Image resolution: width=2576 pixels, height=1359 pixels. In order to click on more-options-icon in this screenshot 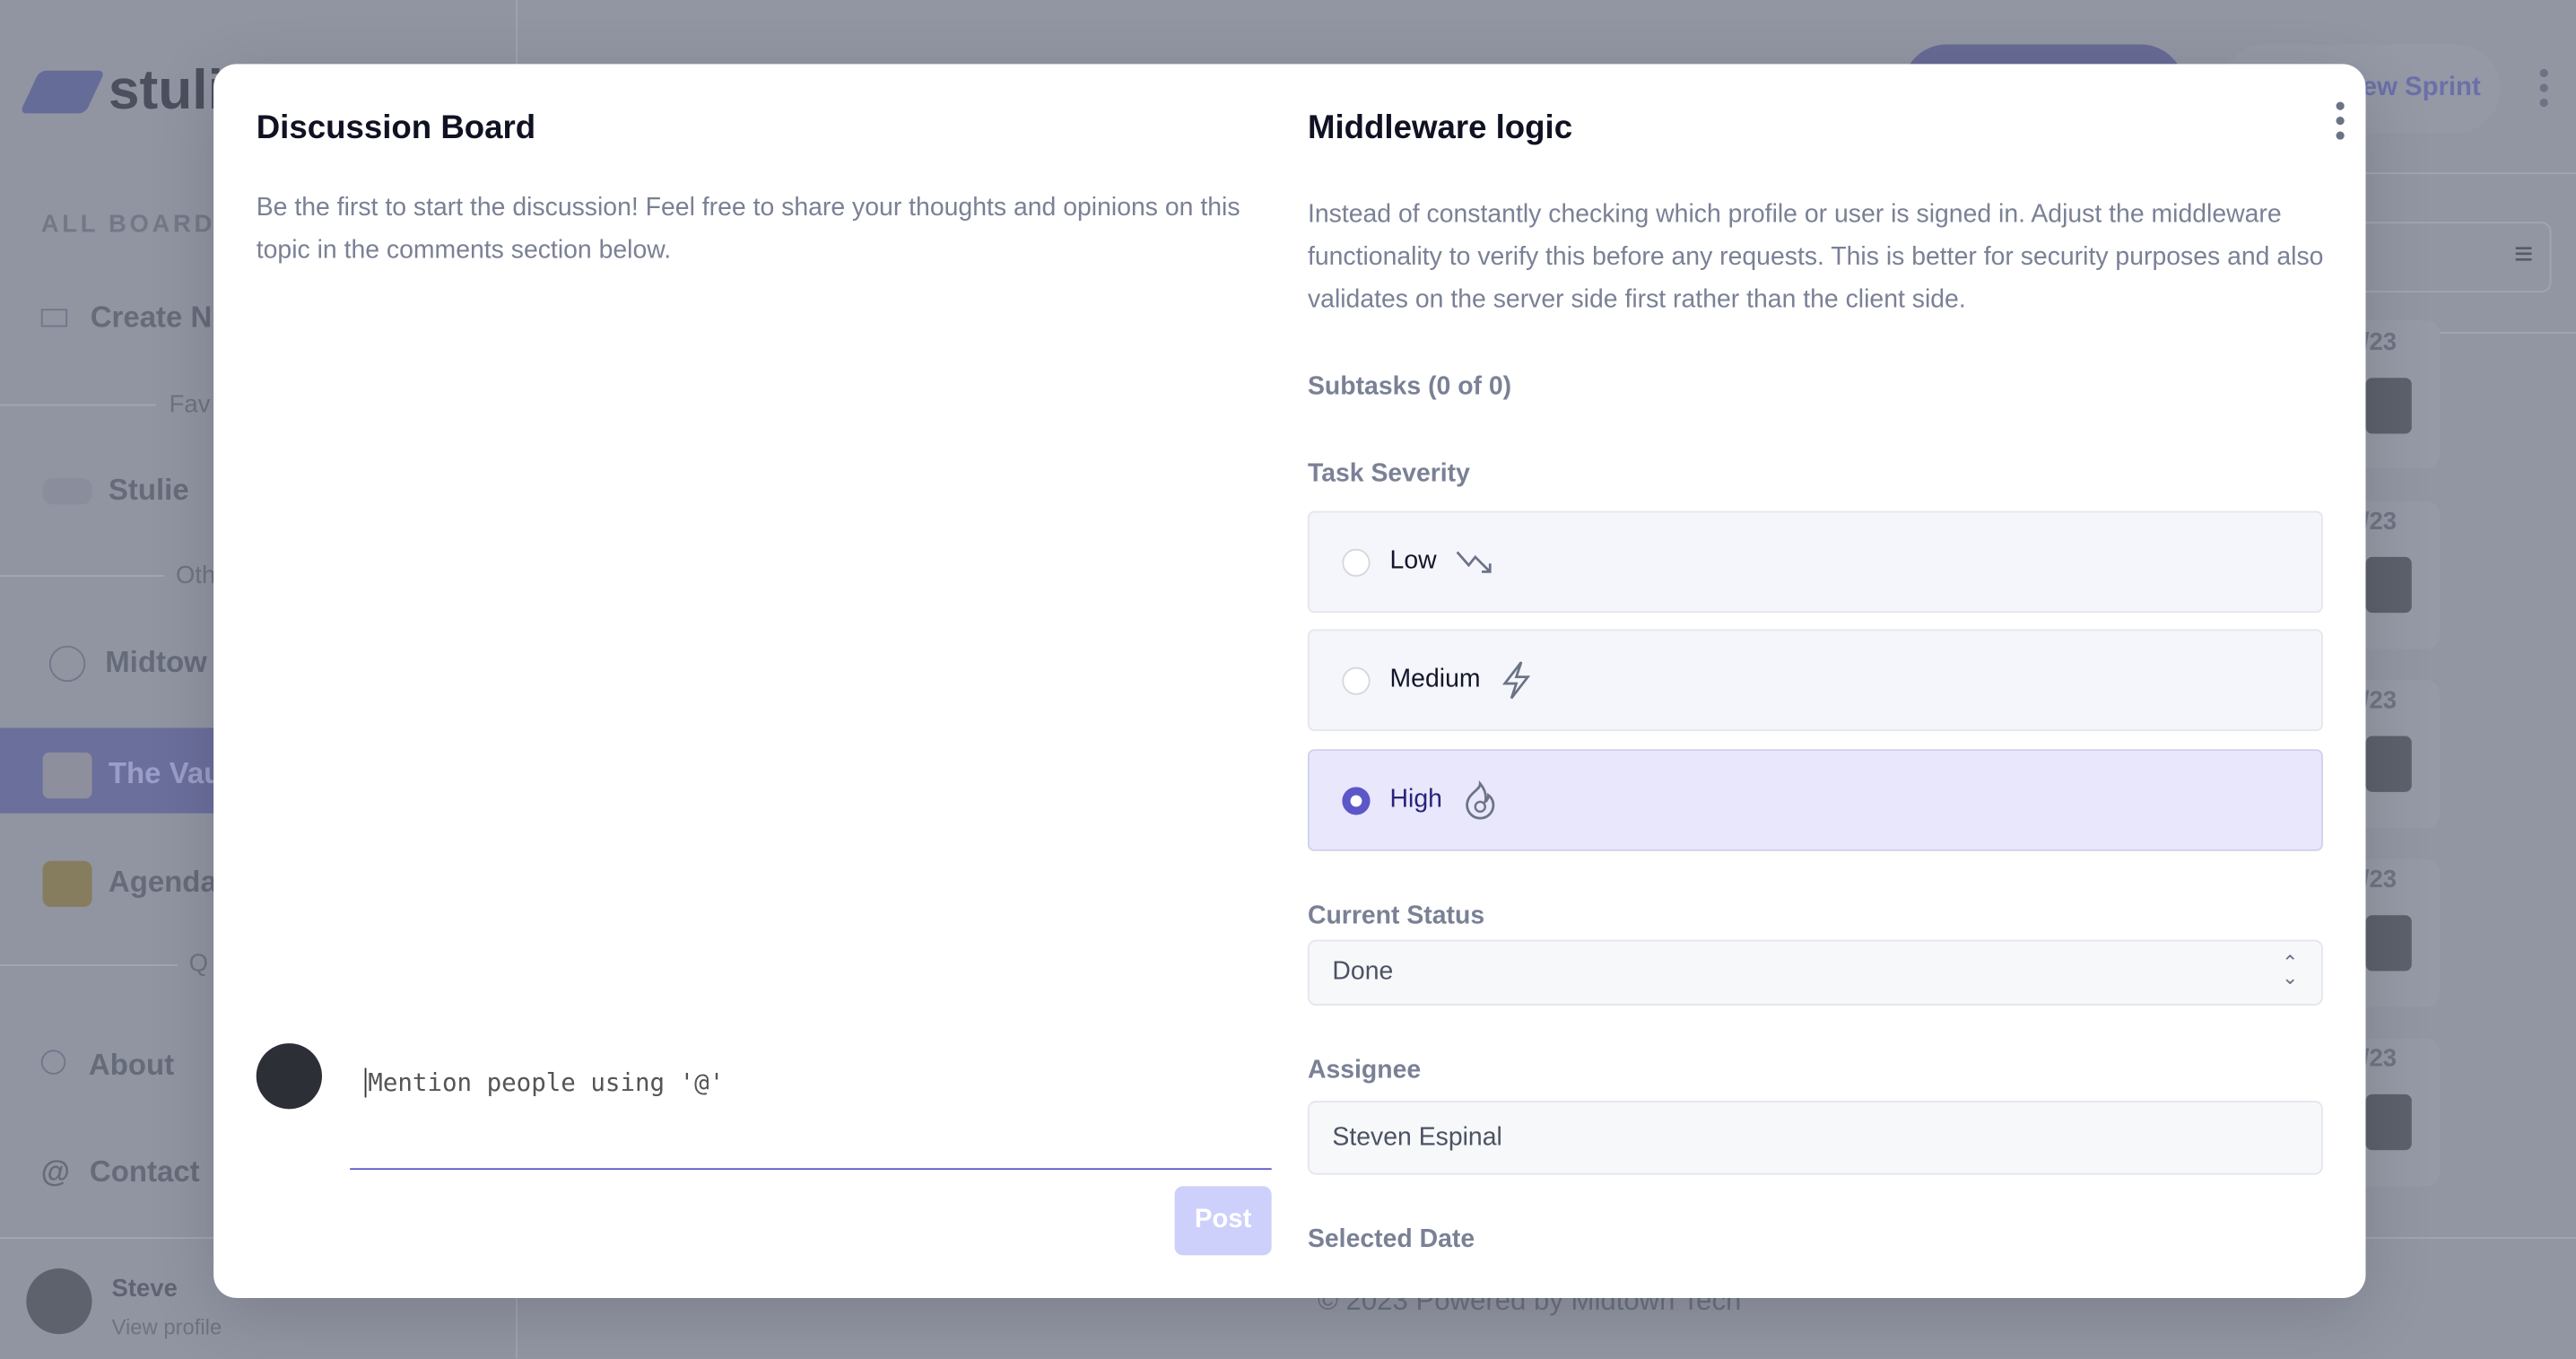, I will do `click(2543, 88)`.